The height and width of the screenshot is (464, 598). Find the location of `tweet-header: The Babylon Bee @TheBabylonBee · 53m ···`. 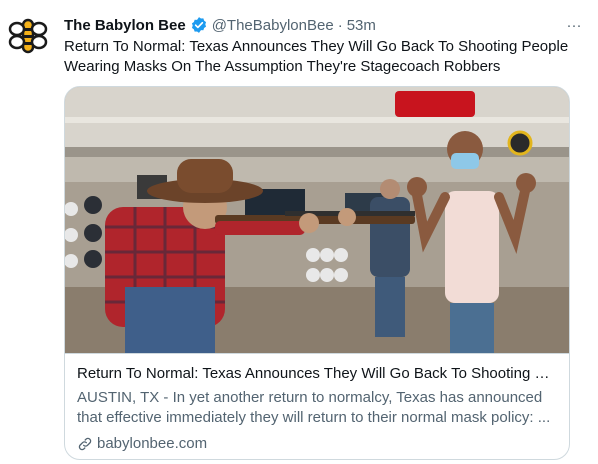

tweet-header: The Babylon Bee @TheBabylonBee · 53m ··· is located at coordinates (325, 25).